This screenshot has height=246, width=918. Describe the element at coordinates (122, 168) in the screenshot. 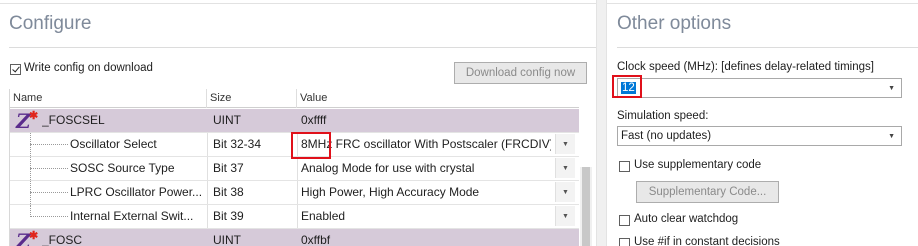

I see `row-name: SOSC Source Type` at that location.